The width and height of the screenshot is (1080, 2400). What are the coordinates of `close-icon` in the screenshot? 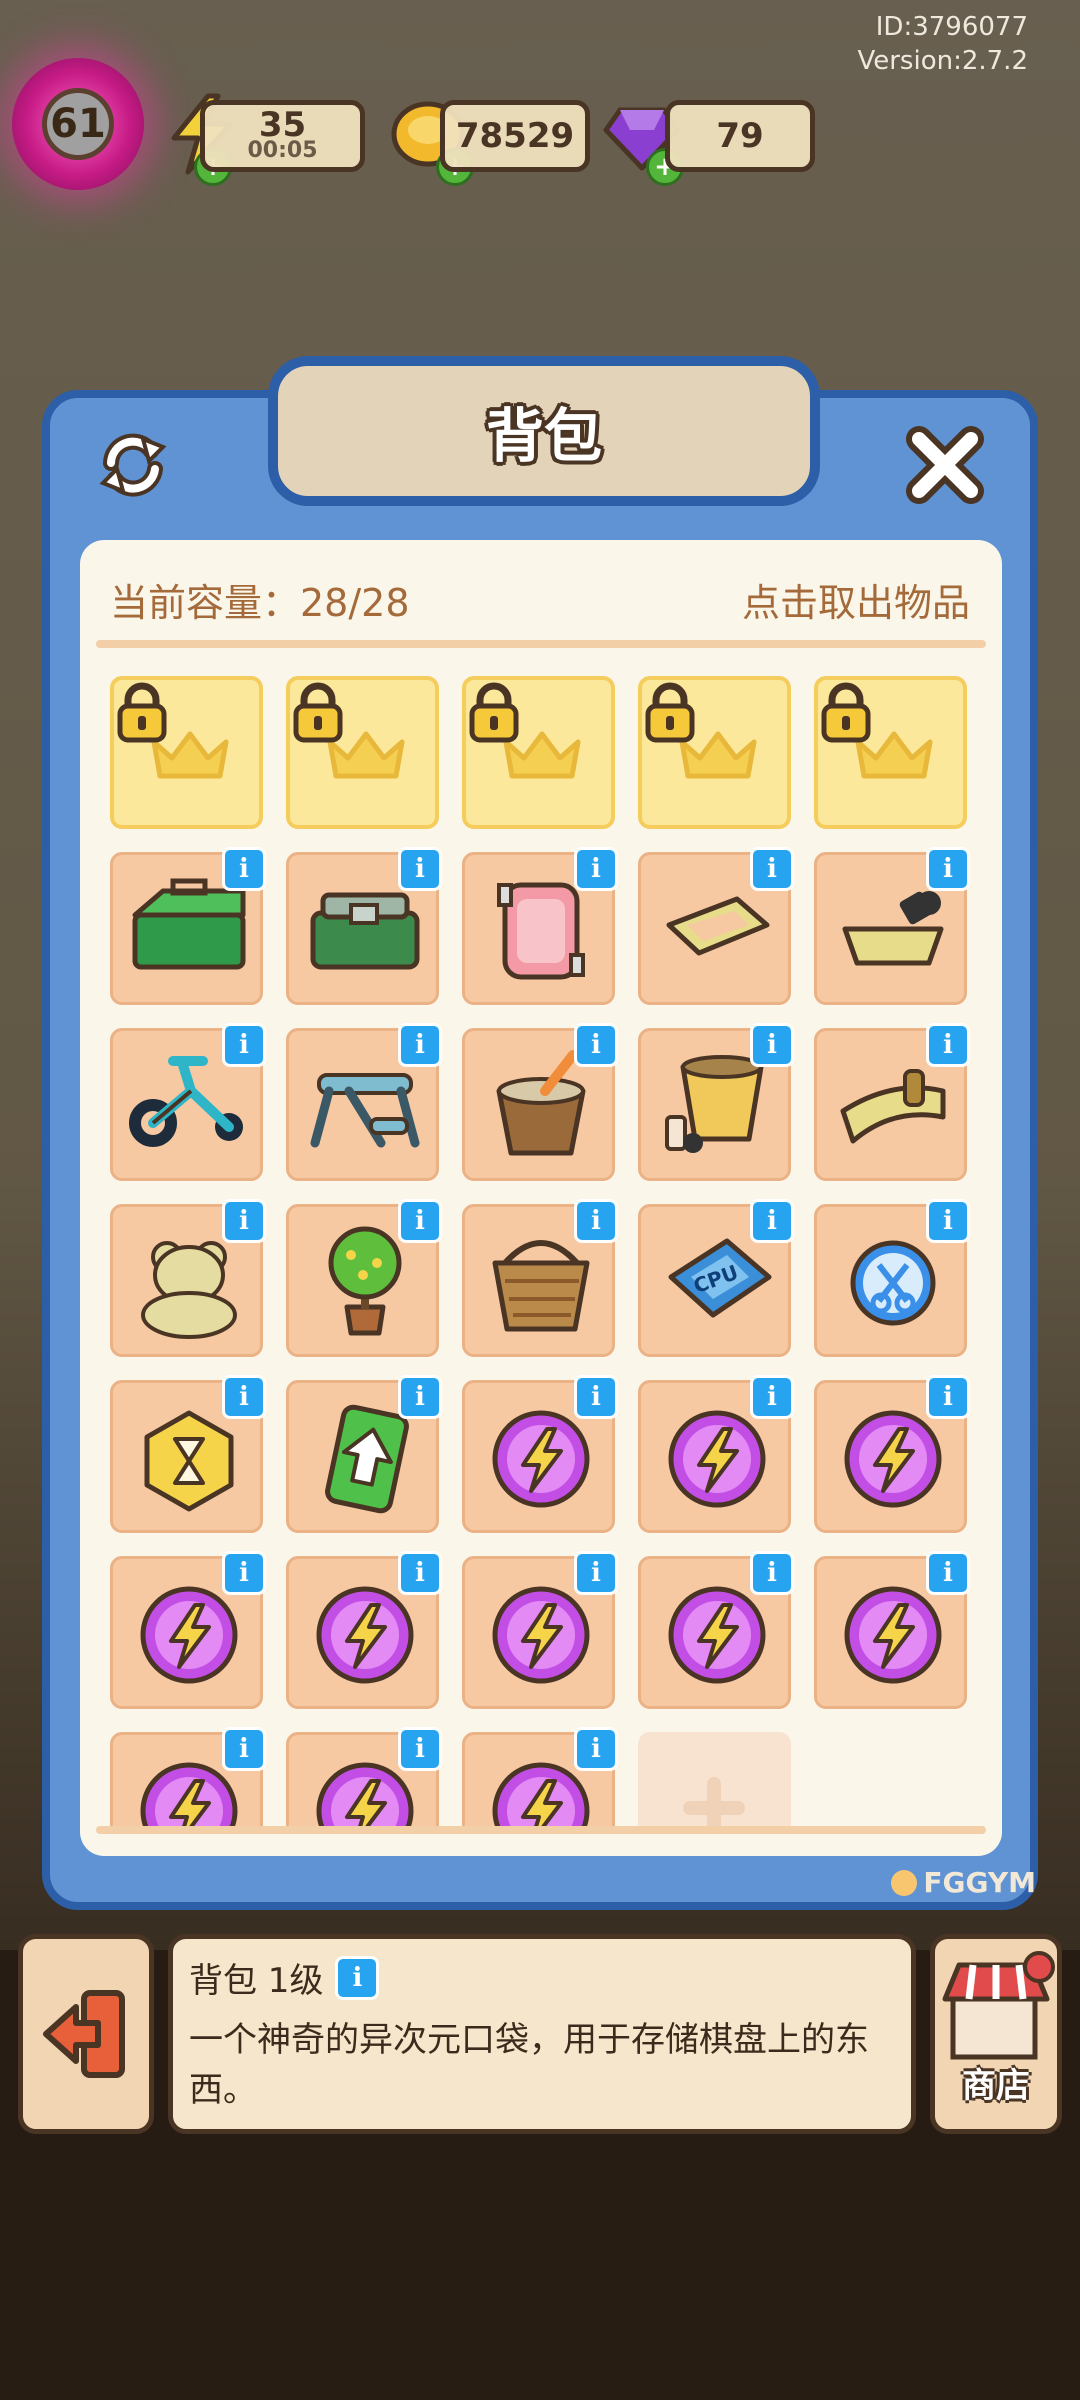 It's located at (945, 465).